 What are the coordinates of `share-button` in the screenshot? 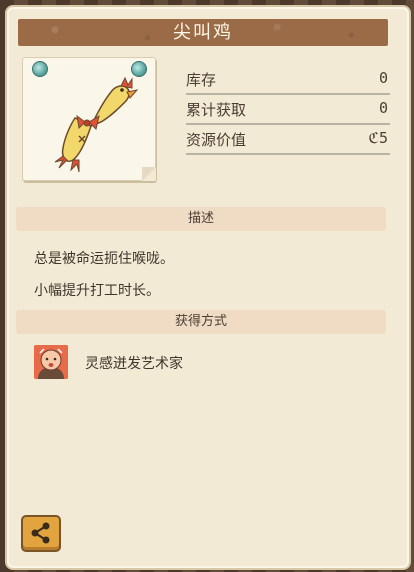 It's located at (41, 533).